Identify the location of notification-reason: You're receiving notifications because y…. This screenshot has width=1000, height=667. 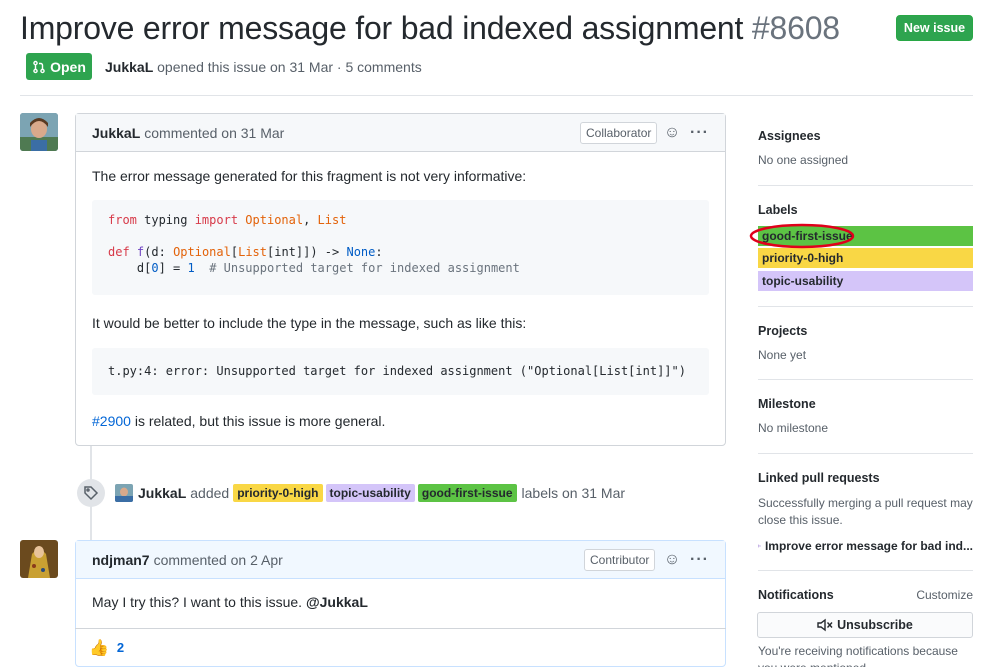
(858, 655).